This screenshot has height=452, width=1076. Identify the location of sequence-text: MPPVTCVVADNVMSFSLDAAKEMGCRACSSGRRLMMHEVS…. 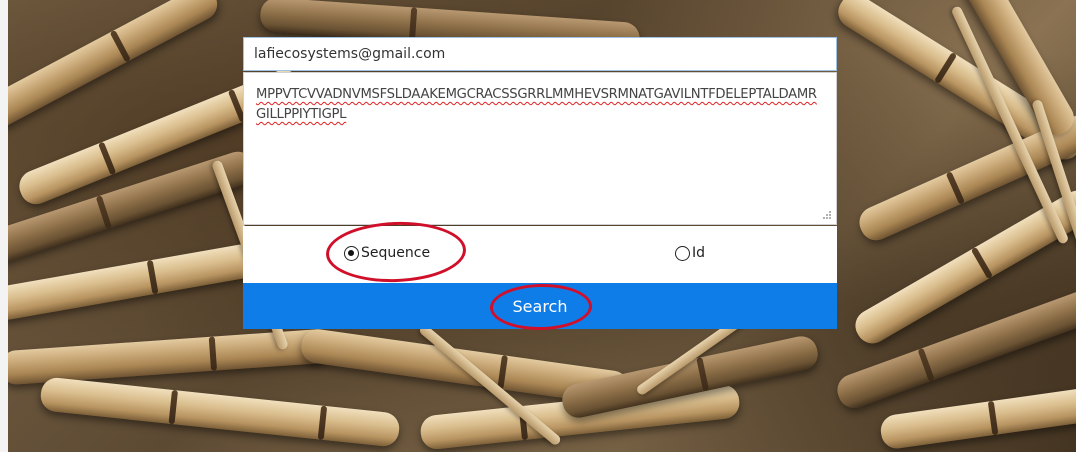
(536, 104).